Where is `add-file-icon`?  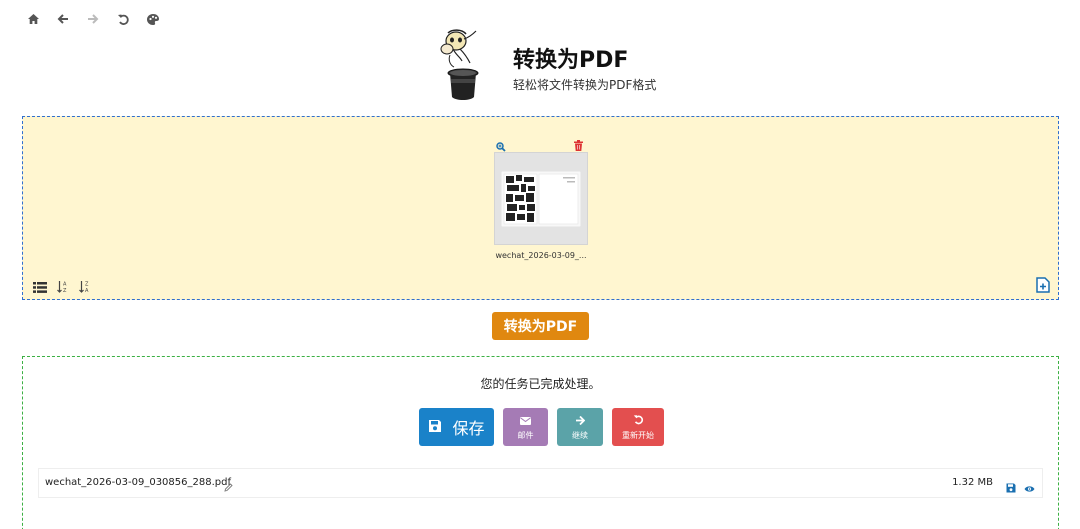 add-file-icon is located at coordinates (1043, 287).